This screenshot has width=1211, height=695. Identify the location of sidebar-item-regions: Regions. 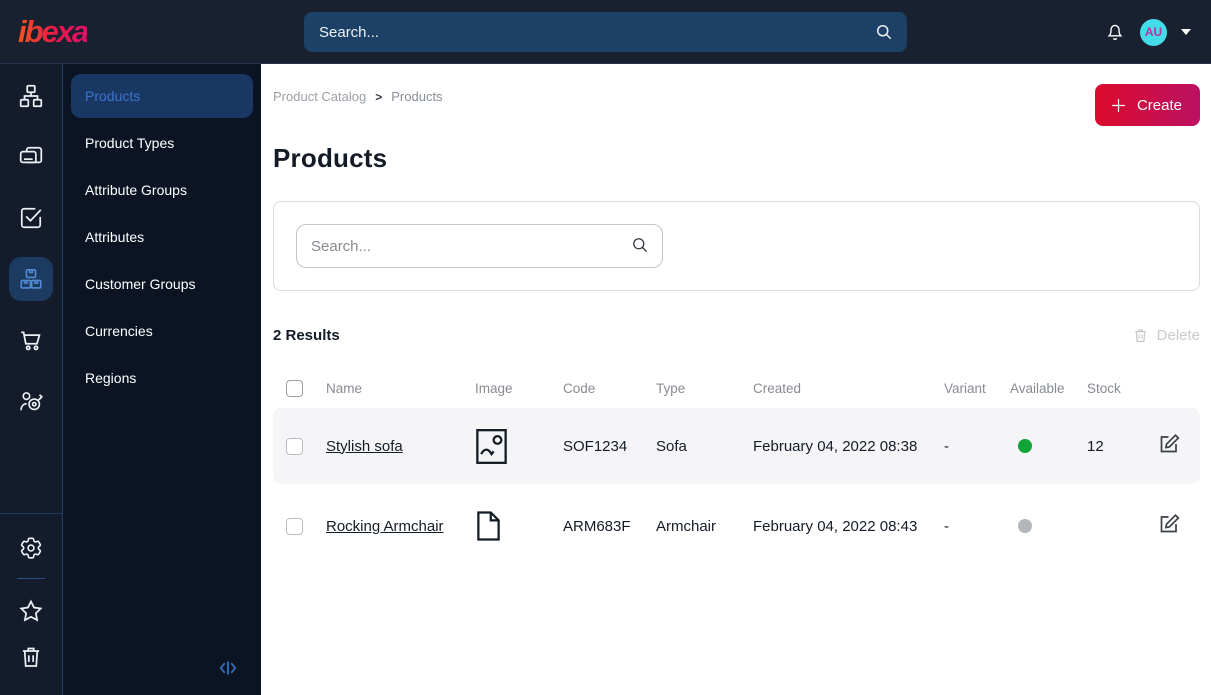
(162, 378).